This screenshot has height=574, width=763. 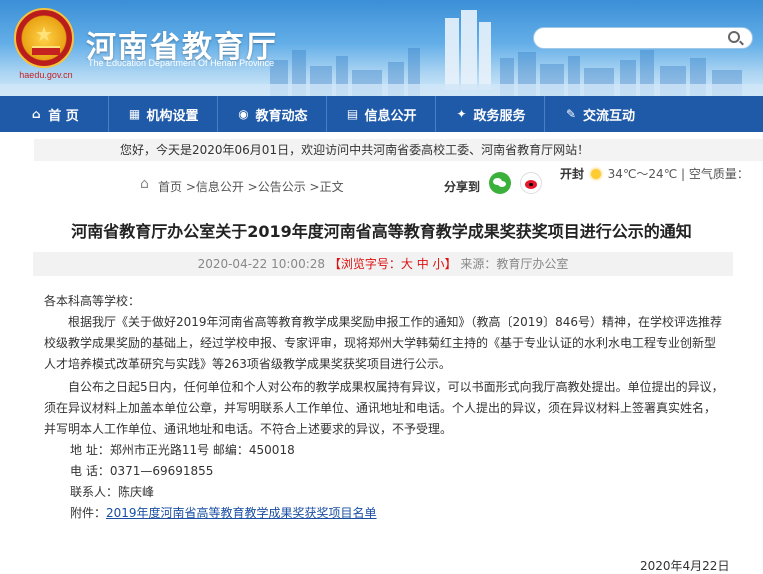 I want to click on font-size-label: 【浏览字号：, so click(x=364, y=264).